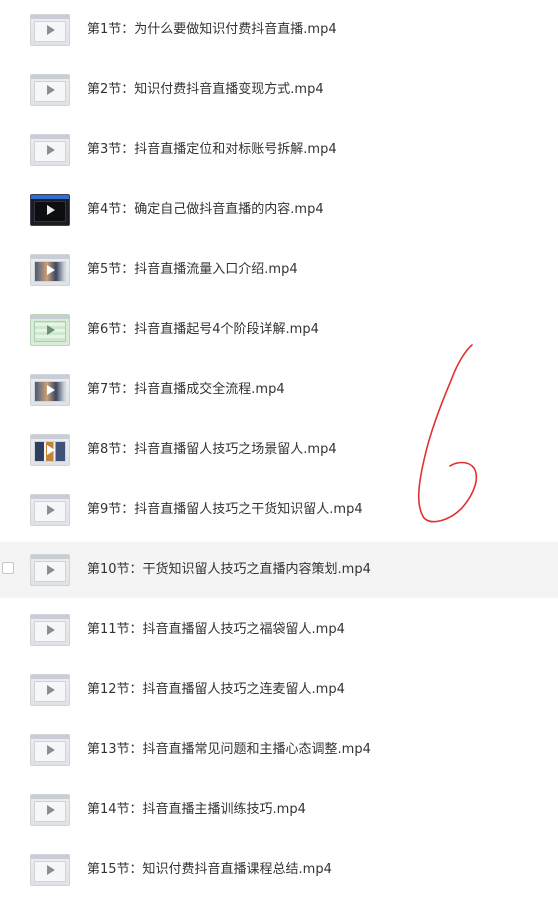  I want to click on file-row-2: 第2节：知识付费抖音直播变现方式.mp4, so click(279, 90).